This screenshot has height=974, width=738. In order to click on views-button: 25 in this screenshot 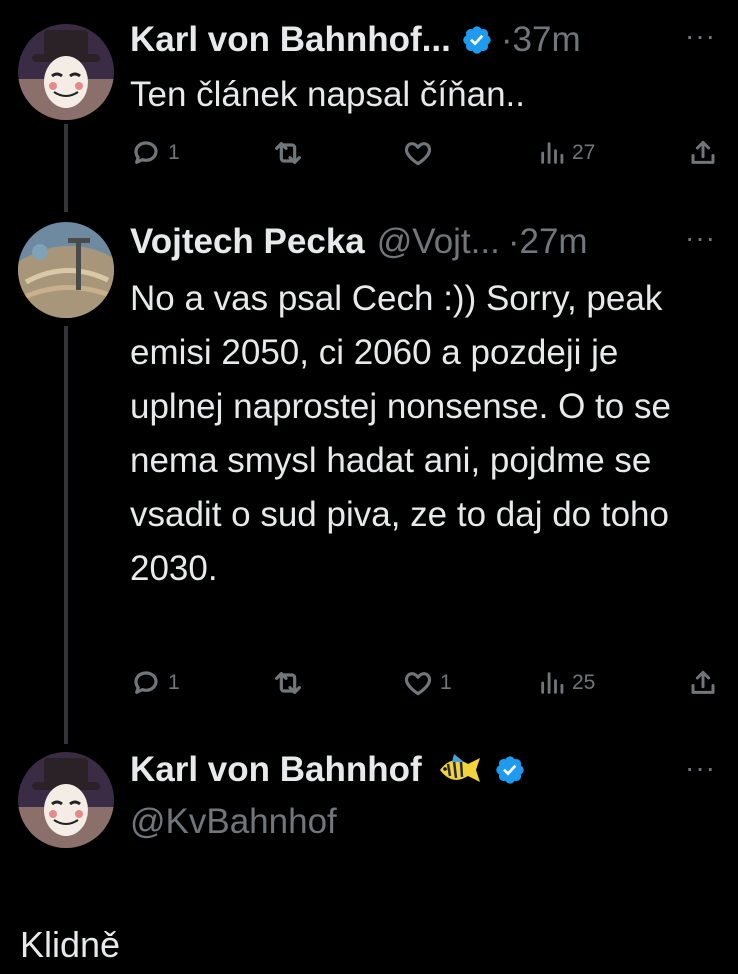, I will do `click(566, 683)`.